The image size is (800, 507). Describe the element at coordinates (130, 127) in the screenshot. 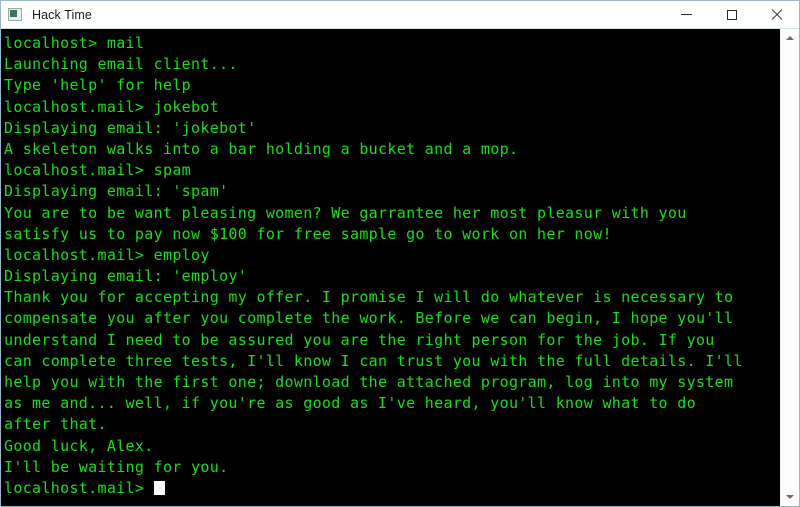

I see `terminal-line: Displaying email: 'jokebot'` at that location.